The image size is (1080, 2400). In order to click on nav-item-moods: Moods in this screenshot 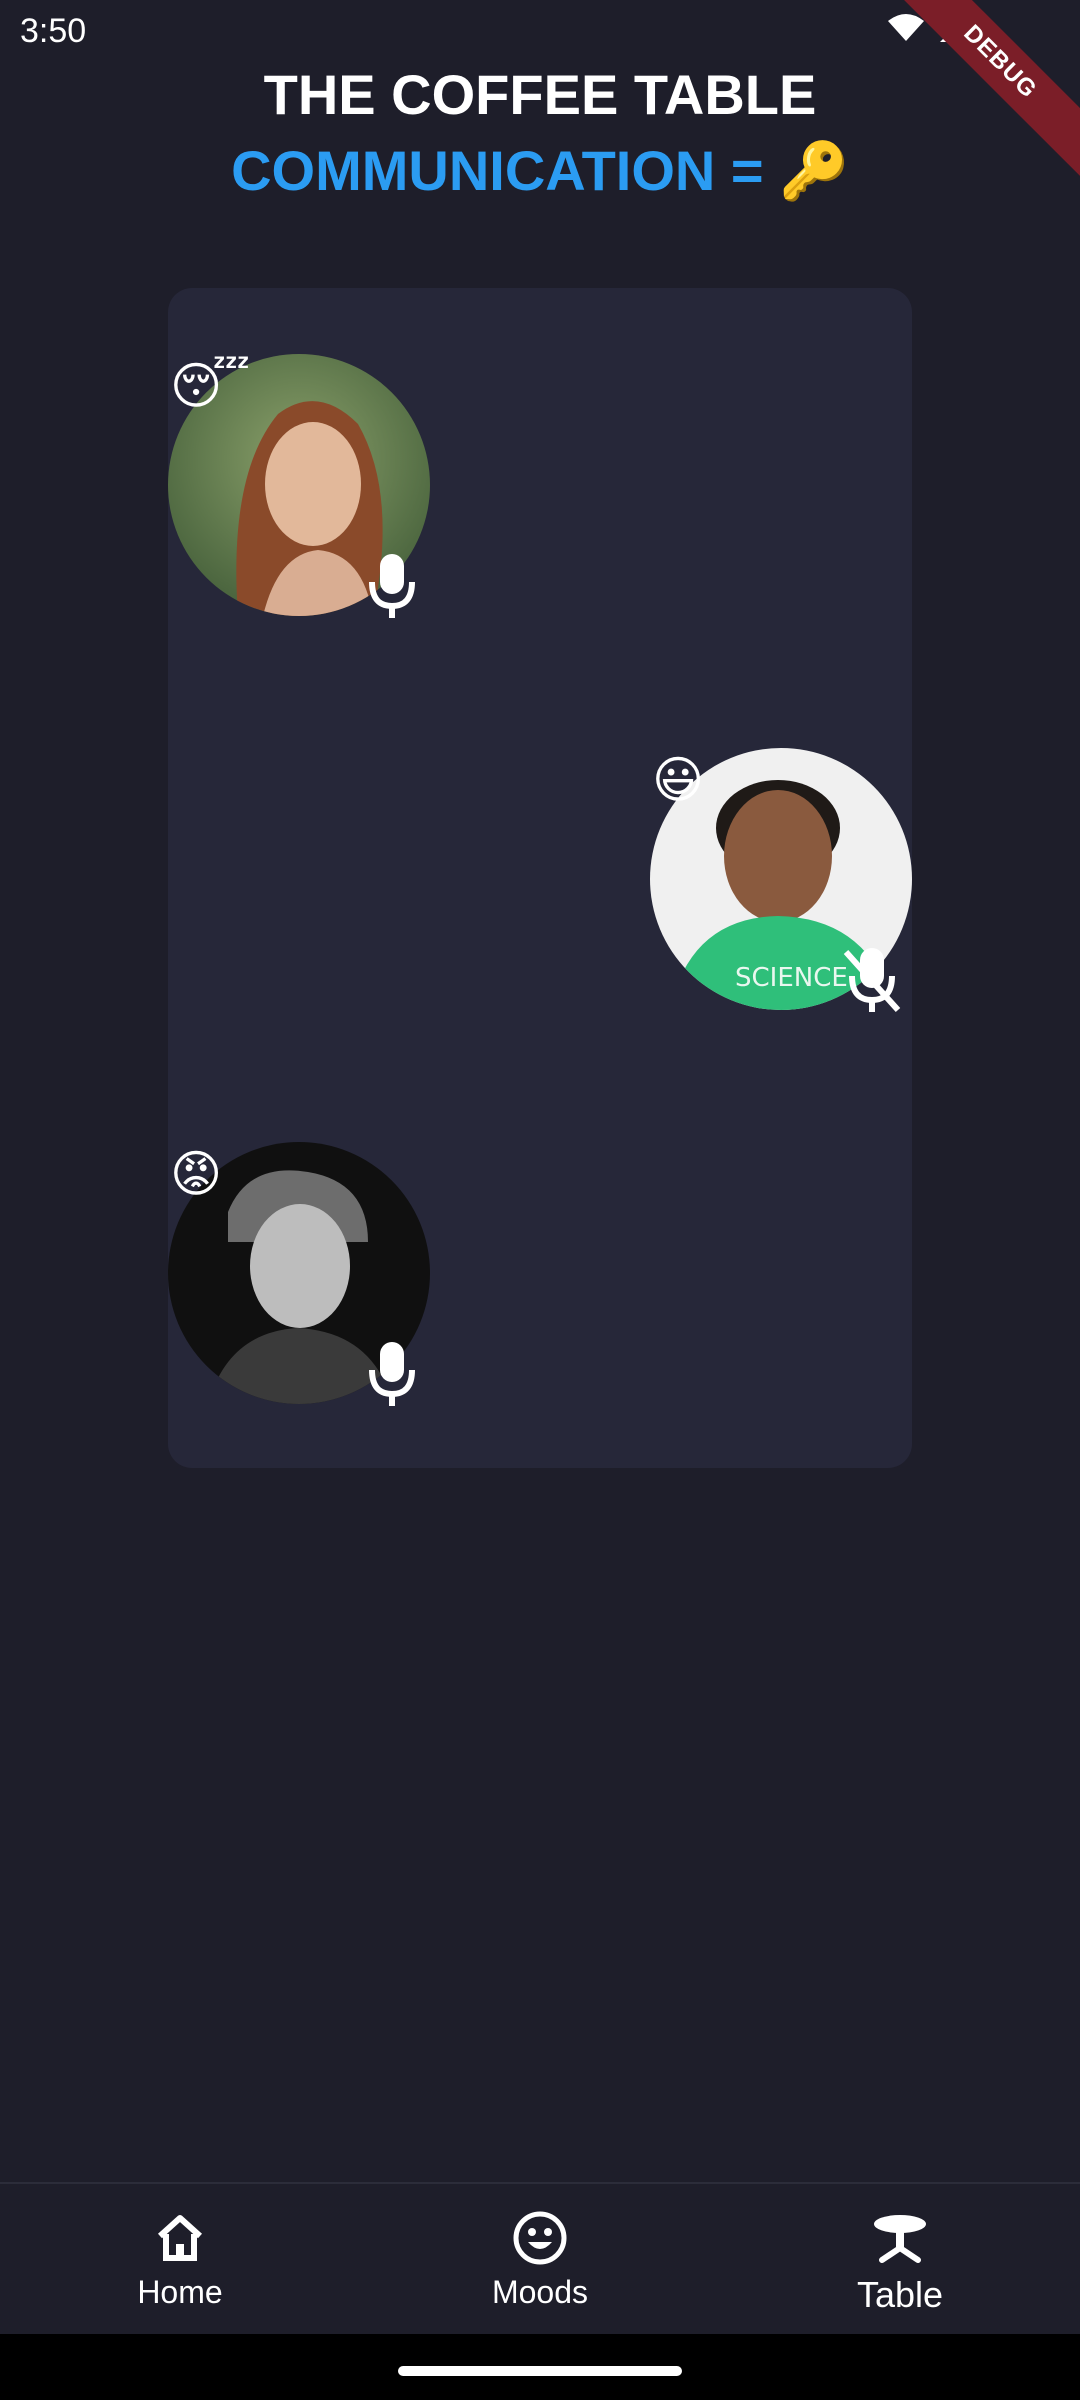, I will do `click(540, 2259)`.